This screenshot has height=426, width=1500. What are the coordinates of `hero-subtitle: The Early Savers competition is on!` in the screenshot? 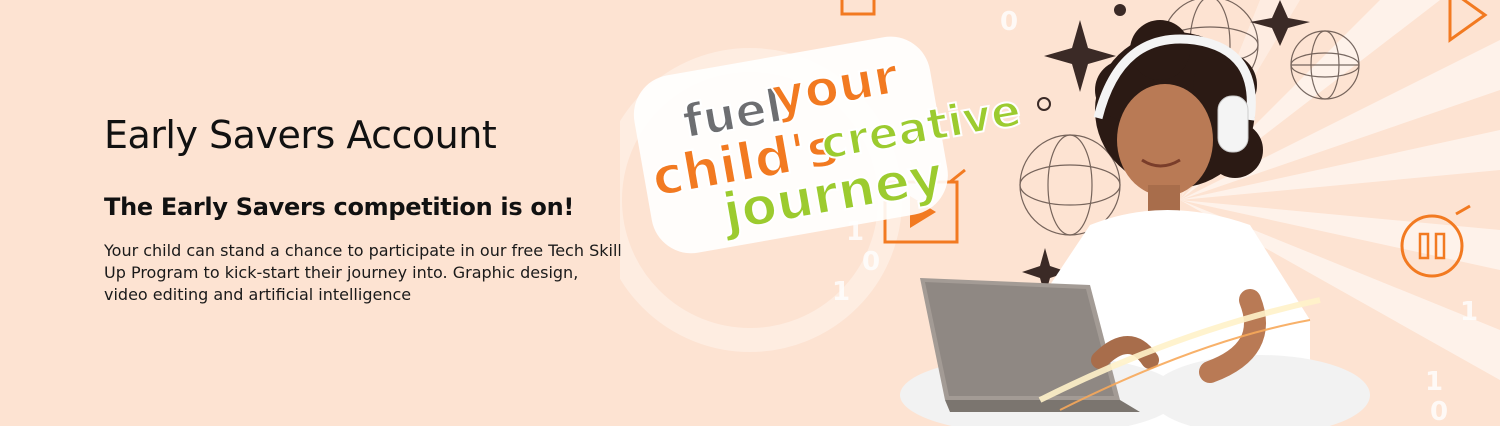 It's located at (339, 207).